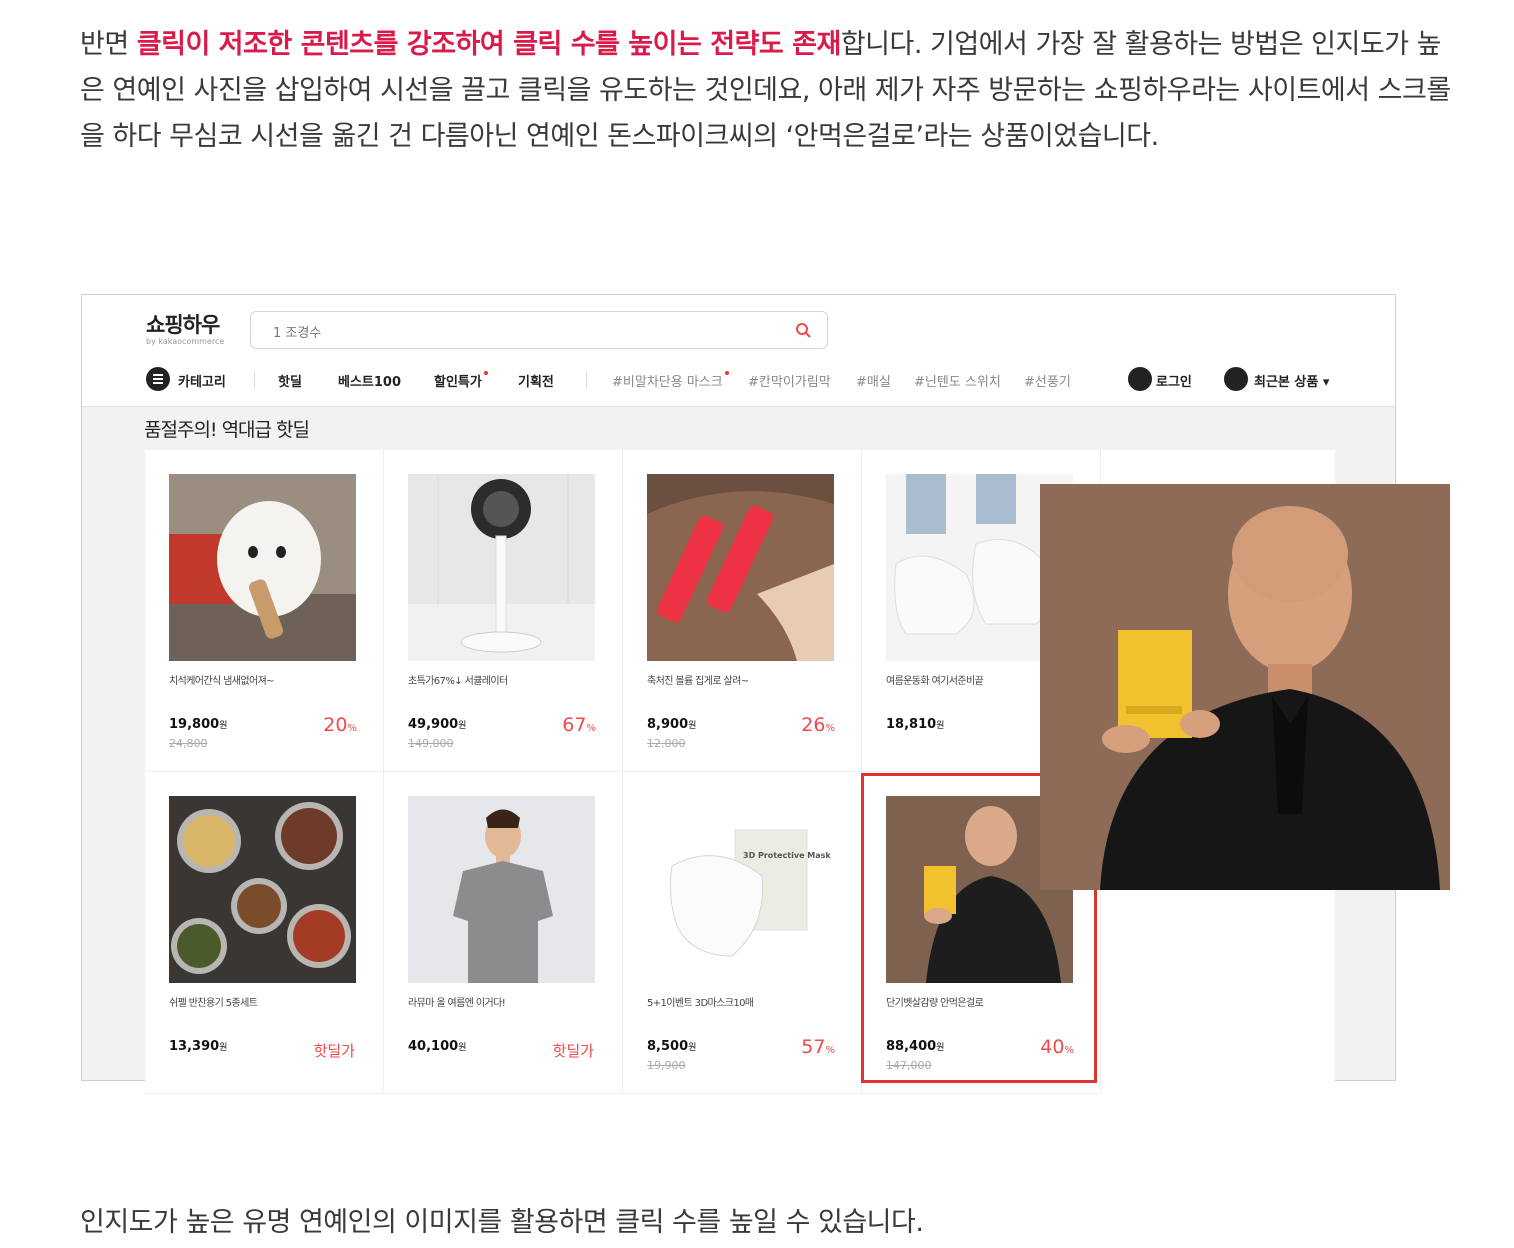  Describe the element at coordinates (290, 380) in the screenshot. I see `nav-item-hotdeal: 핫딜` at that location.